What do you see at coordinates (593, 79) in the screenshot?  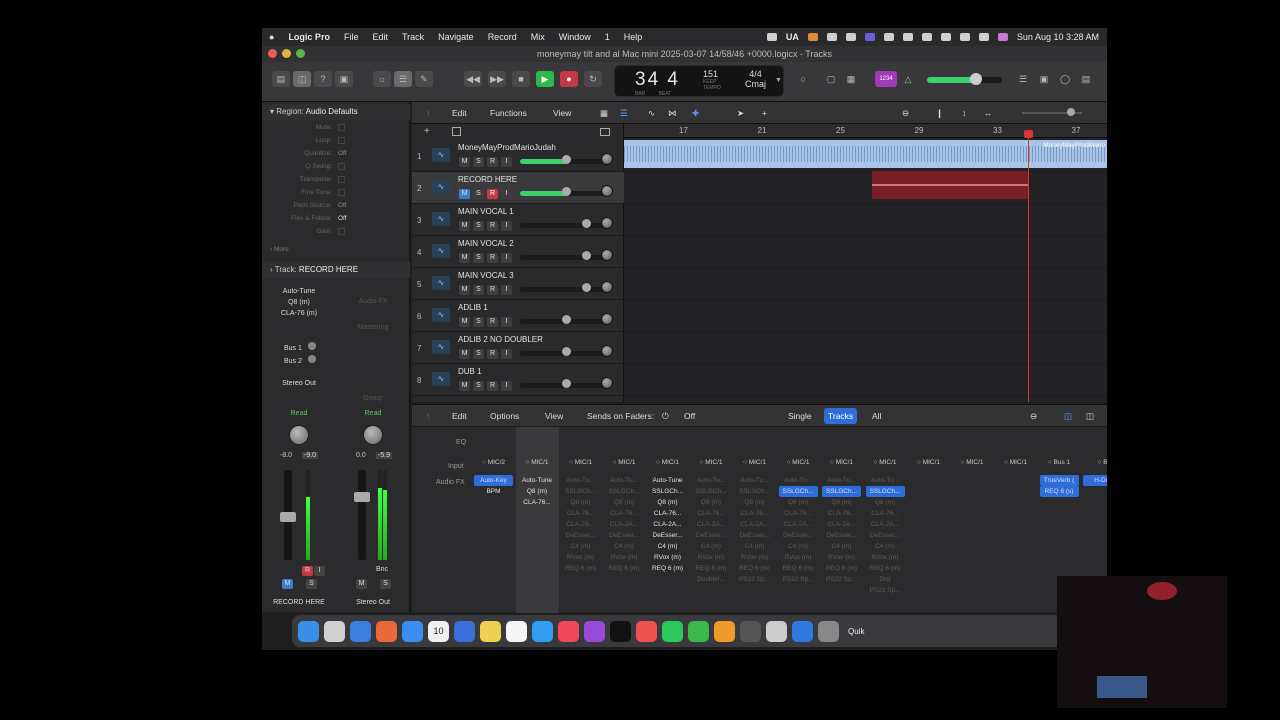 I see `cycle-button: ↻` at bounding box center [593, 79].